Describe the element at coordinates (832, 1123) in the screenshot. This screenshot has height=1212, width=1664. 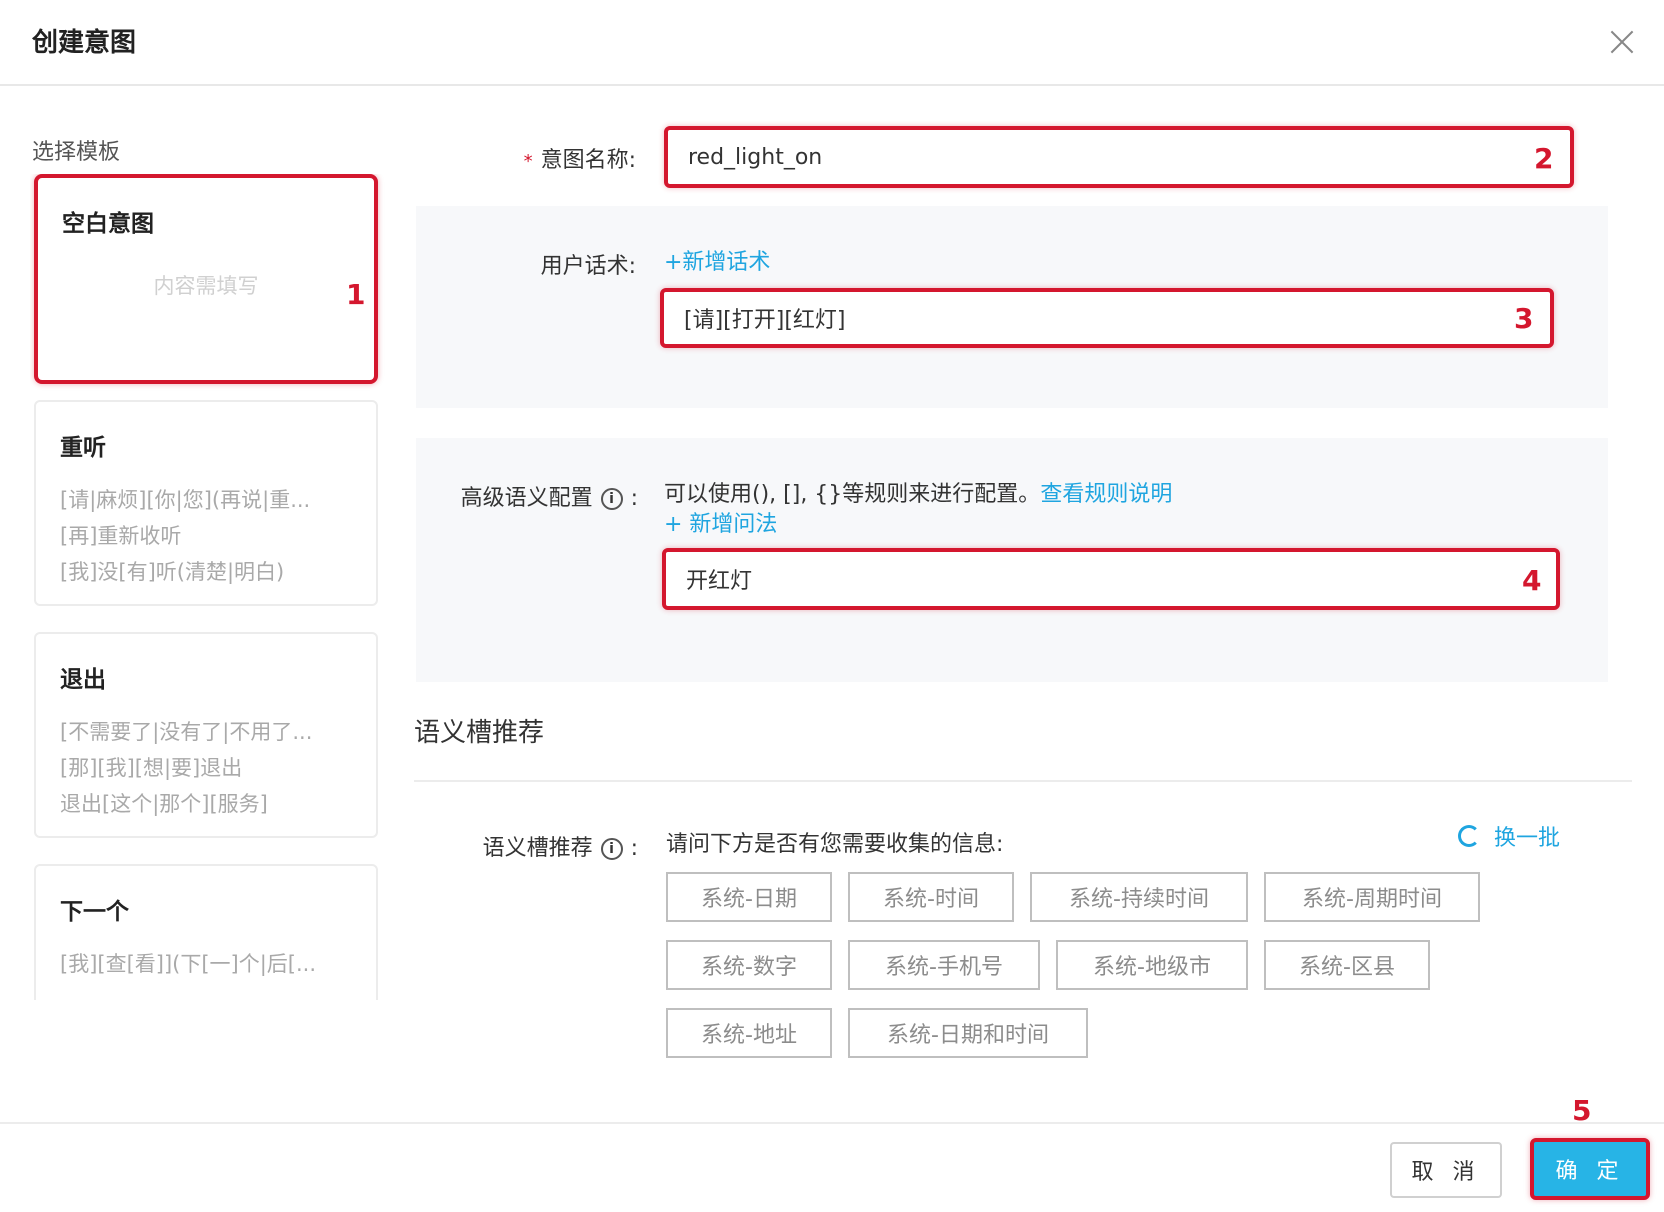
I see `footer-divider` at that location.